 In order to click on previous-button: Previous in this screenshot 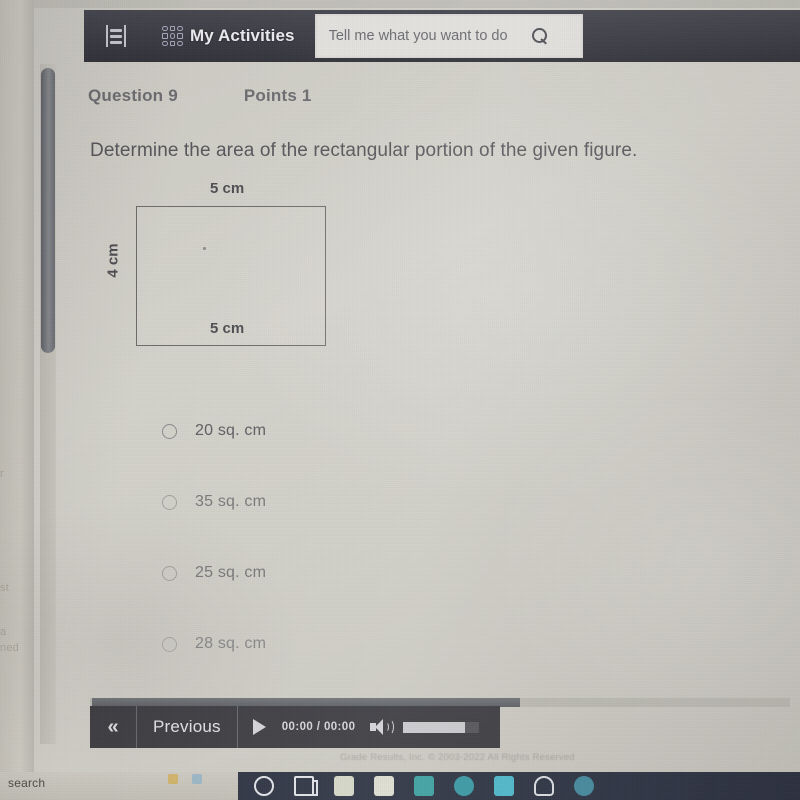, I will do `click(187, 727)`.